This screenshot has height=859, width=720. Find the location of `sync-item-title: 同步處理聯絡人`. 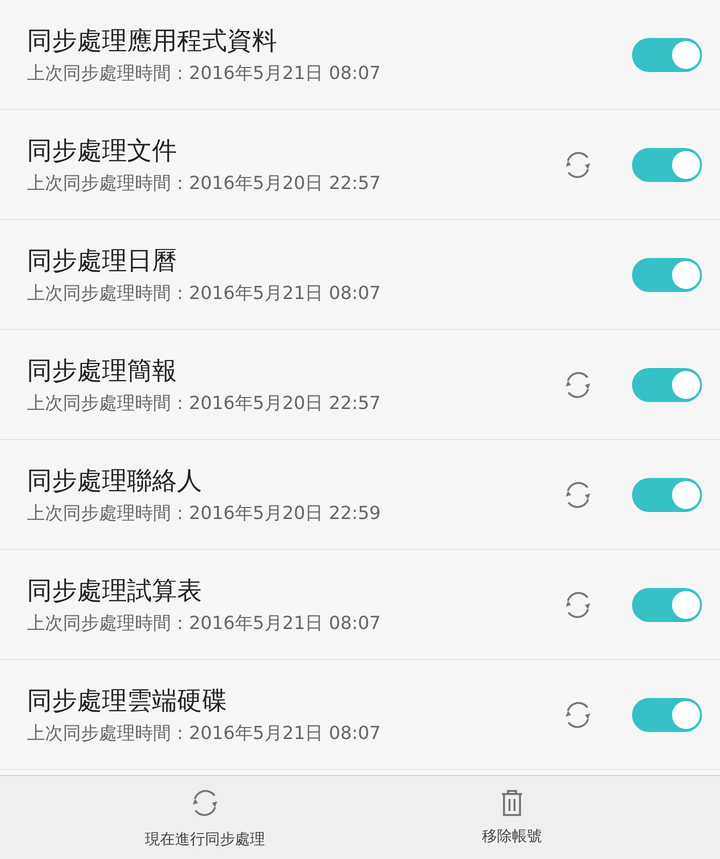

sync-item-title: 同步處理聯絡人 is located at coordinates (115, 481).